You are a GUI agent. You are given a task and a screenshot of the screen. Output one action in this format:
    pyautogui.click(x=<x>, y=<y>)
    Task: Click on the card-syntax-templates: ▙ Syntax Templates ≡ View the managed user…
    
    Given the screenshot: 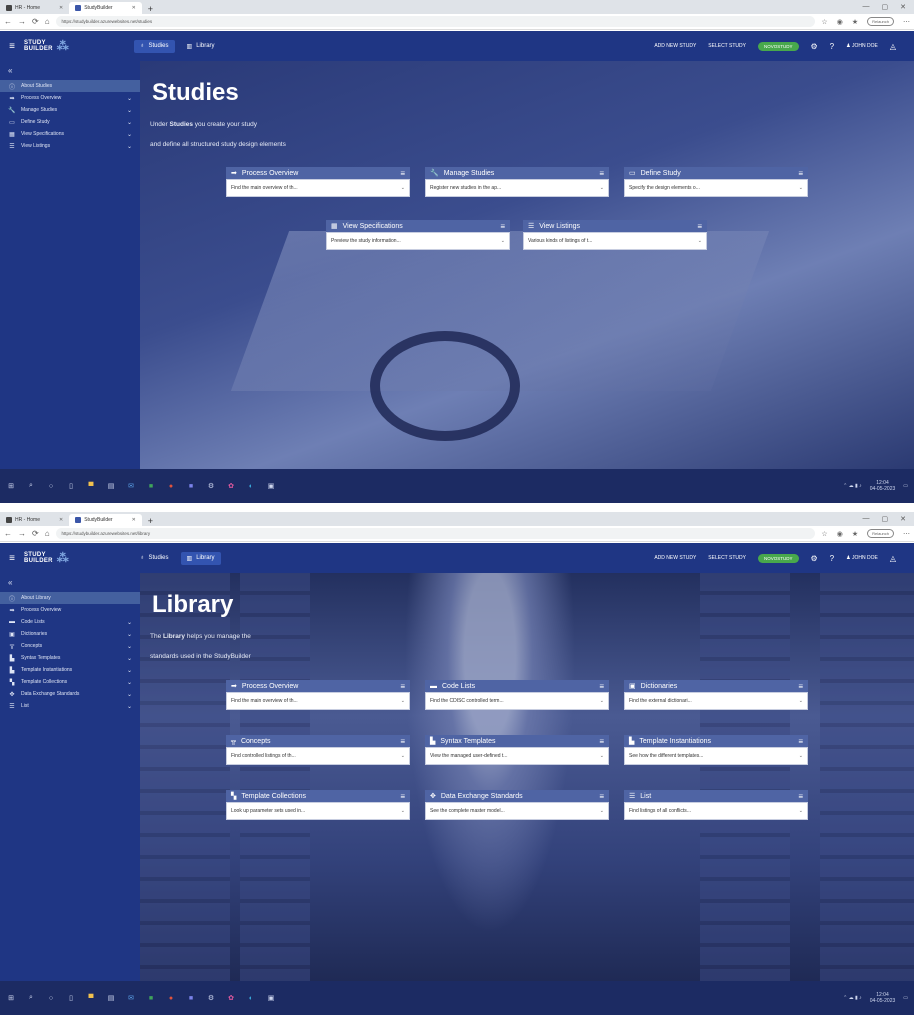 What is the action you would take?
    pyautogui.click(x=517, y=750)
    